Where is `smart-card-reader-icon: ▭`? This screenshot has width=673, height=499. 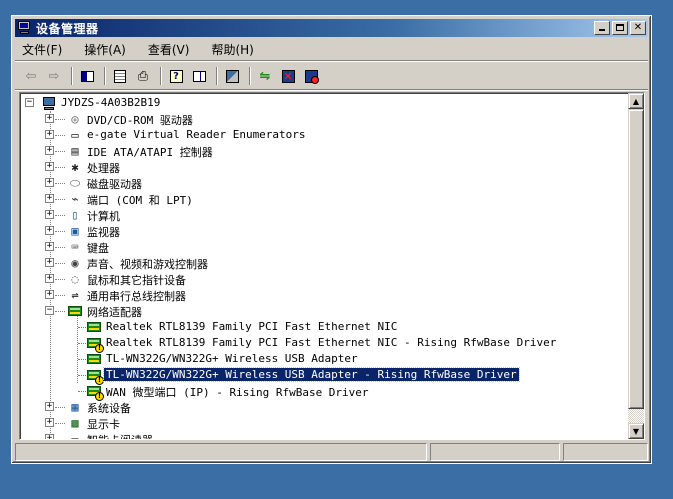 smart-card-reader-icon: ▭ is located at coordinates (75, 436).